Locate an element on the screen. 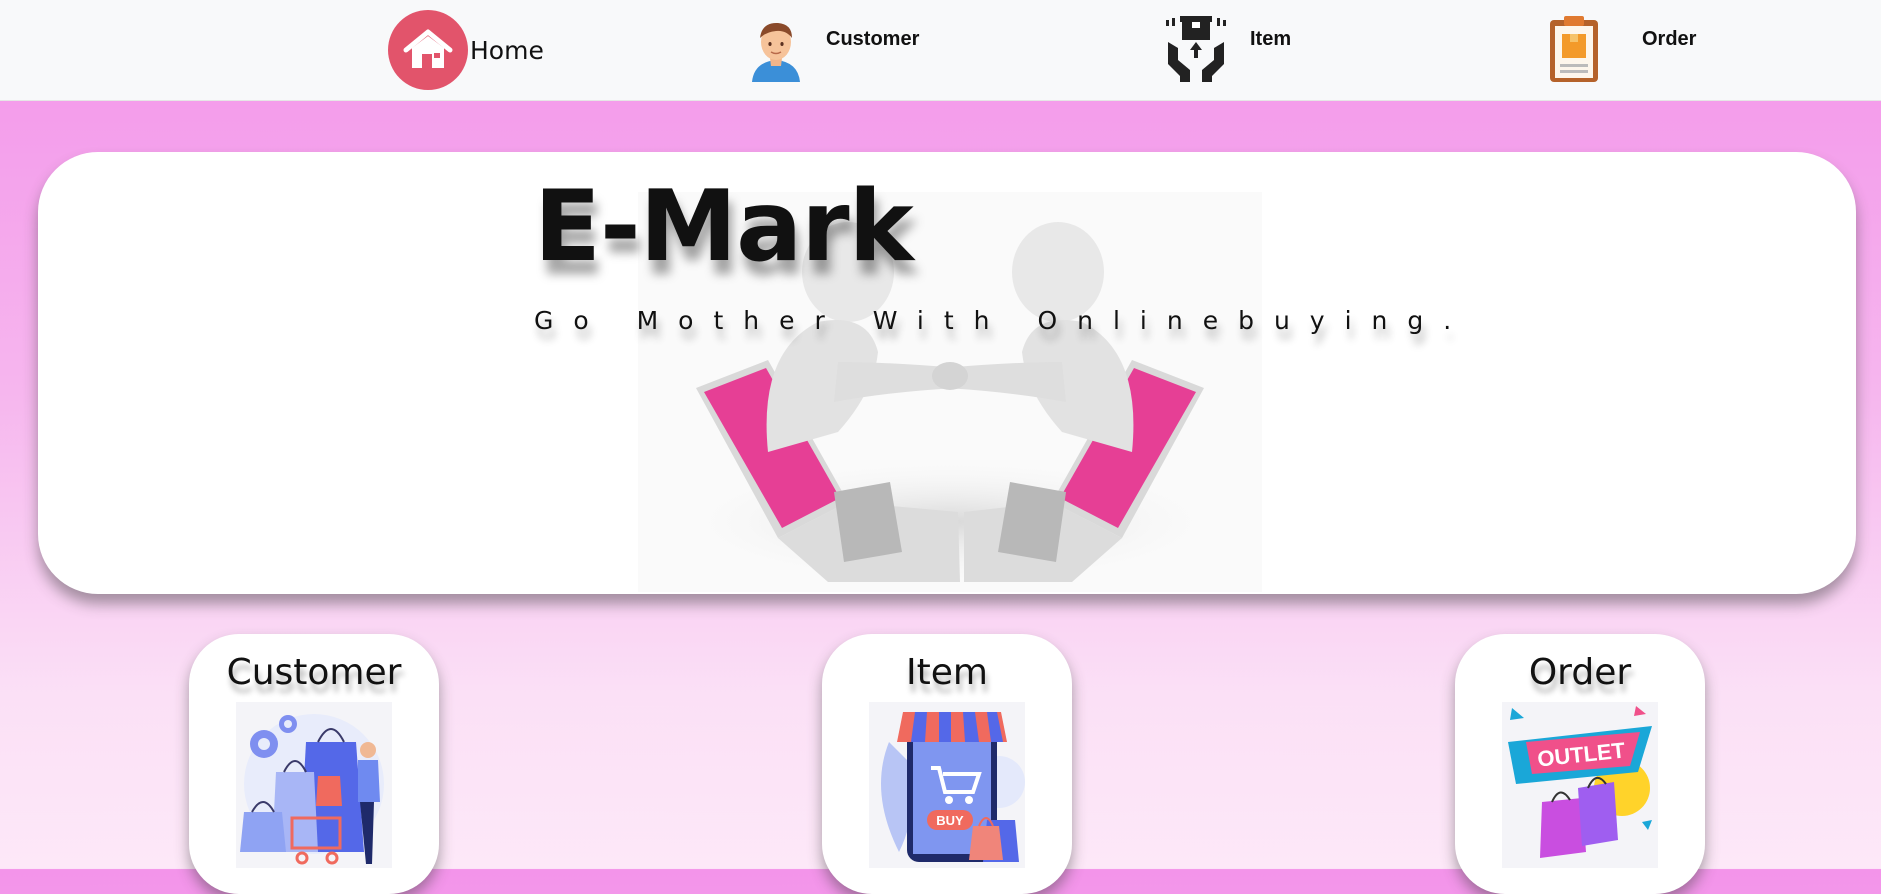 The width and height of the screenshot is (1881, 894). nav-home-link: Home is located at coordinates (466, 50).